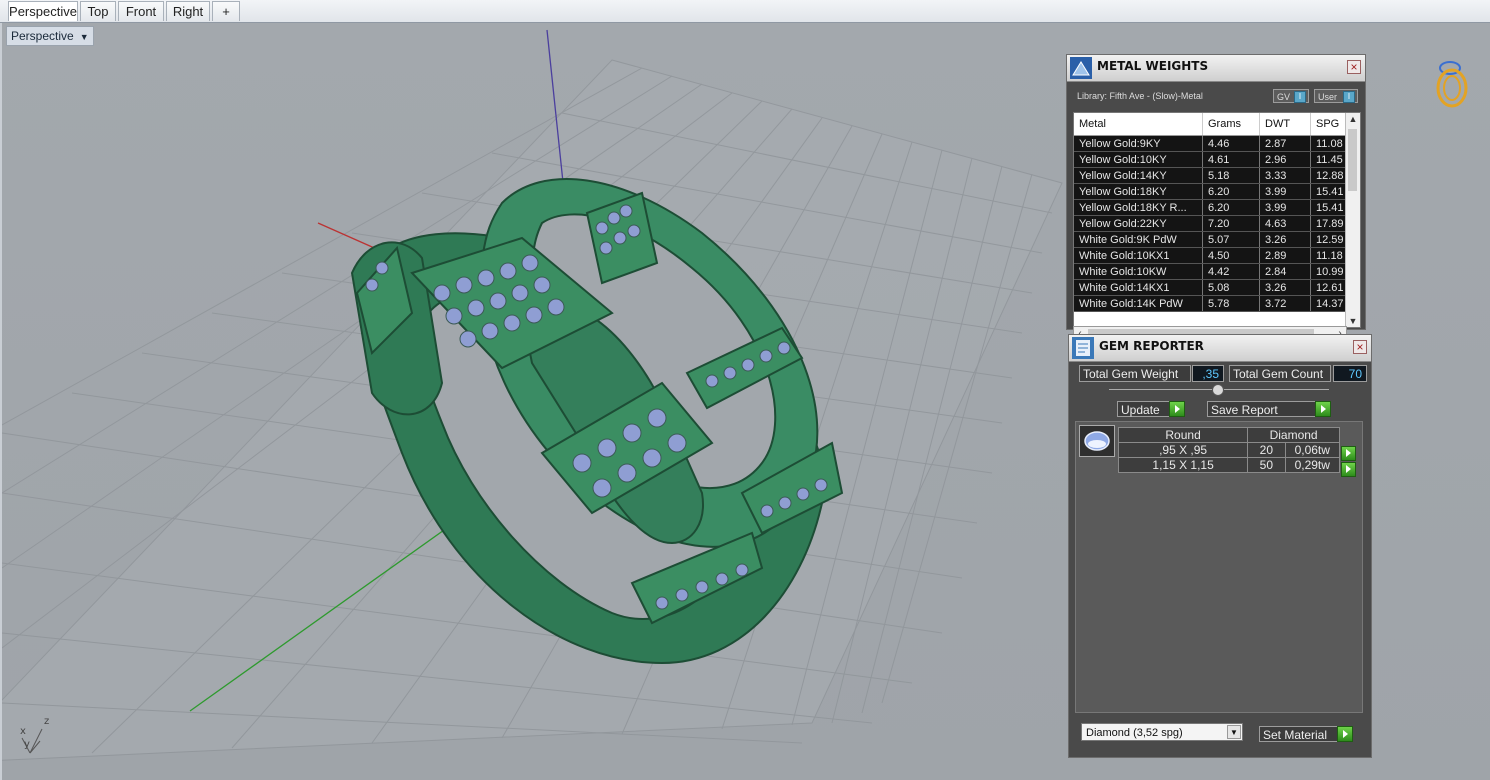 The image size is (1490, 780). Describe the element at coordinates (1280, 373) in the screenshot. I see `total-gem-count-label: Total Gem Count` at that location.